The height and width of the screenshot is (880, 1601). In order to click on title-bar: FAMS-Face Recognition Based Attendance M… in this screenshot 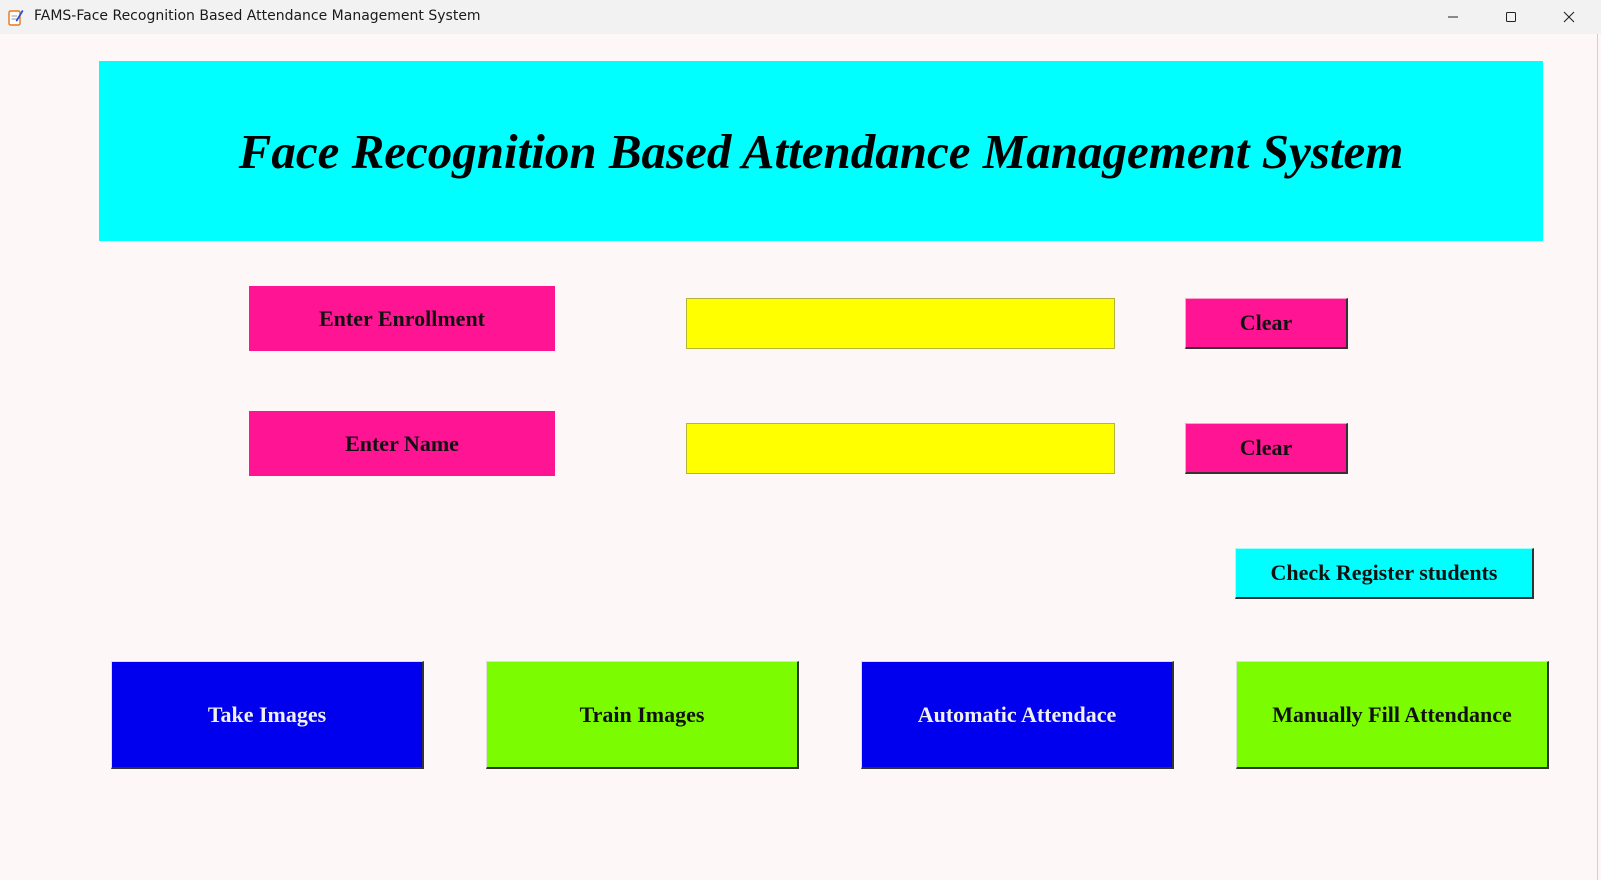, I will do `click(800, 17)`.